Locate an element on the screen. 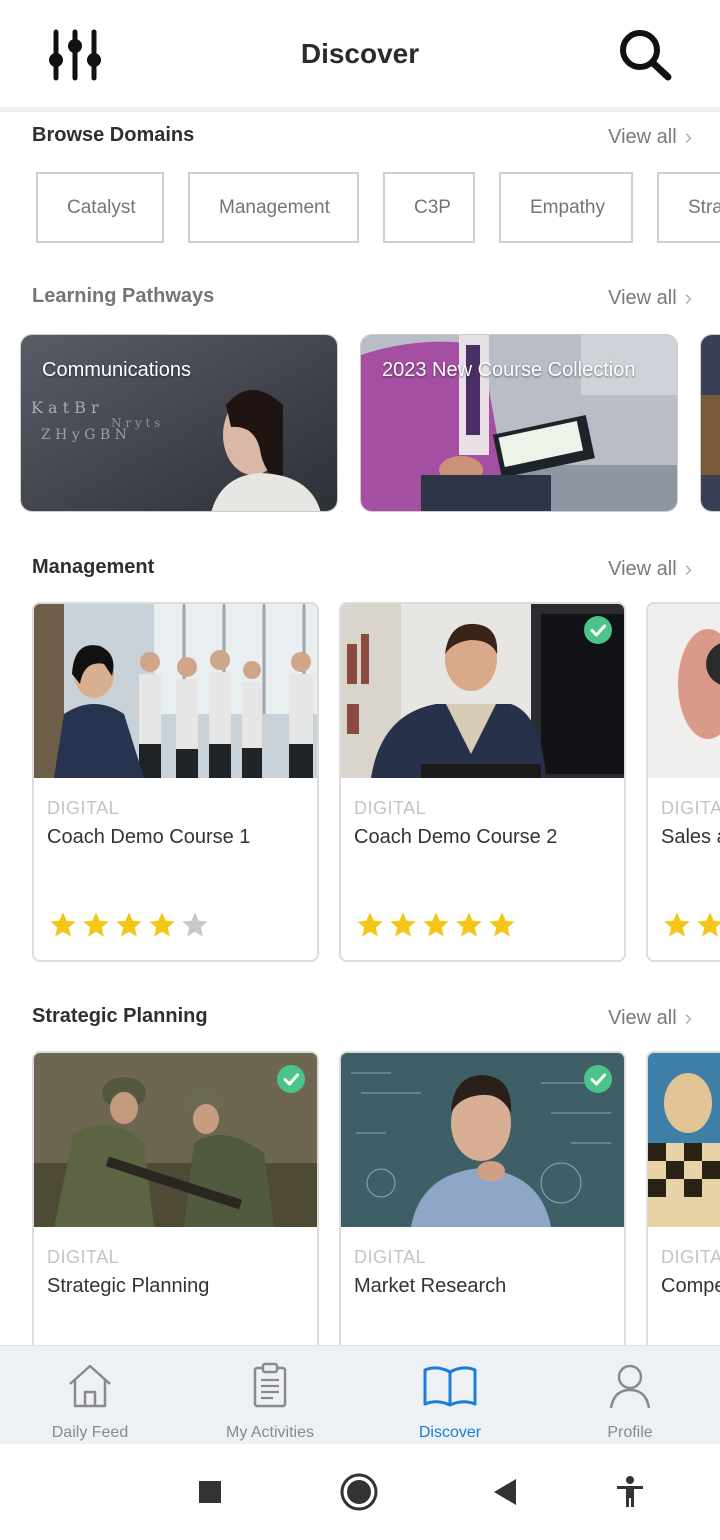  recents-square-icon is located at coordinates (210, 1492).